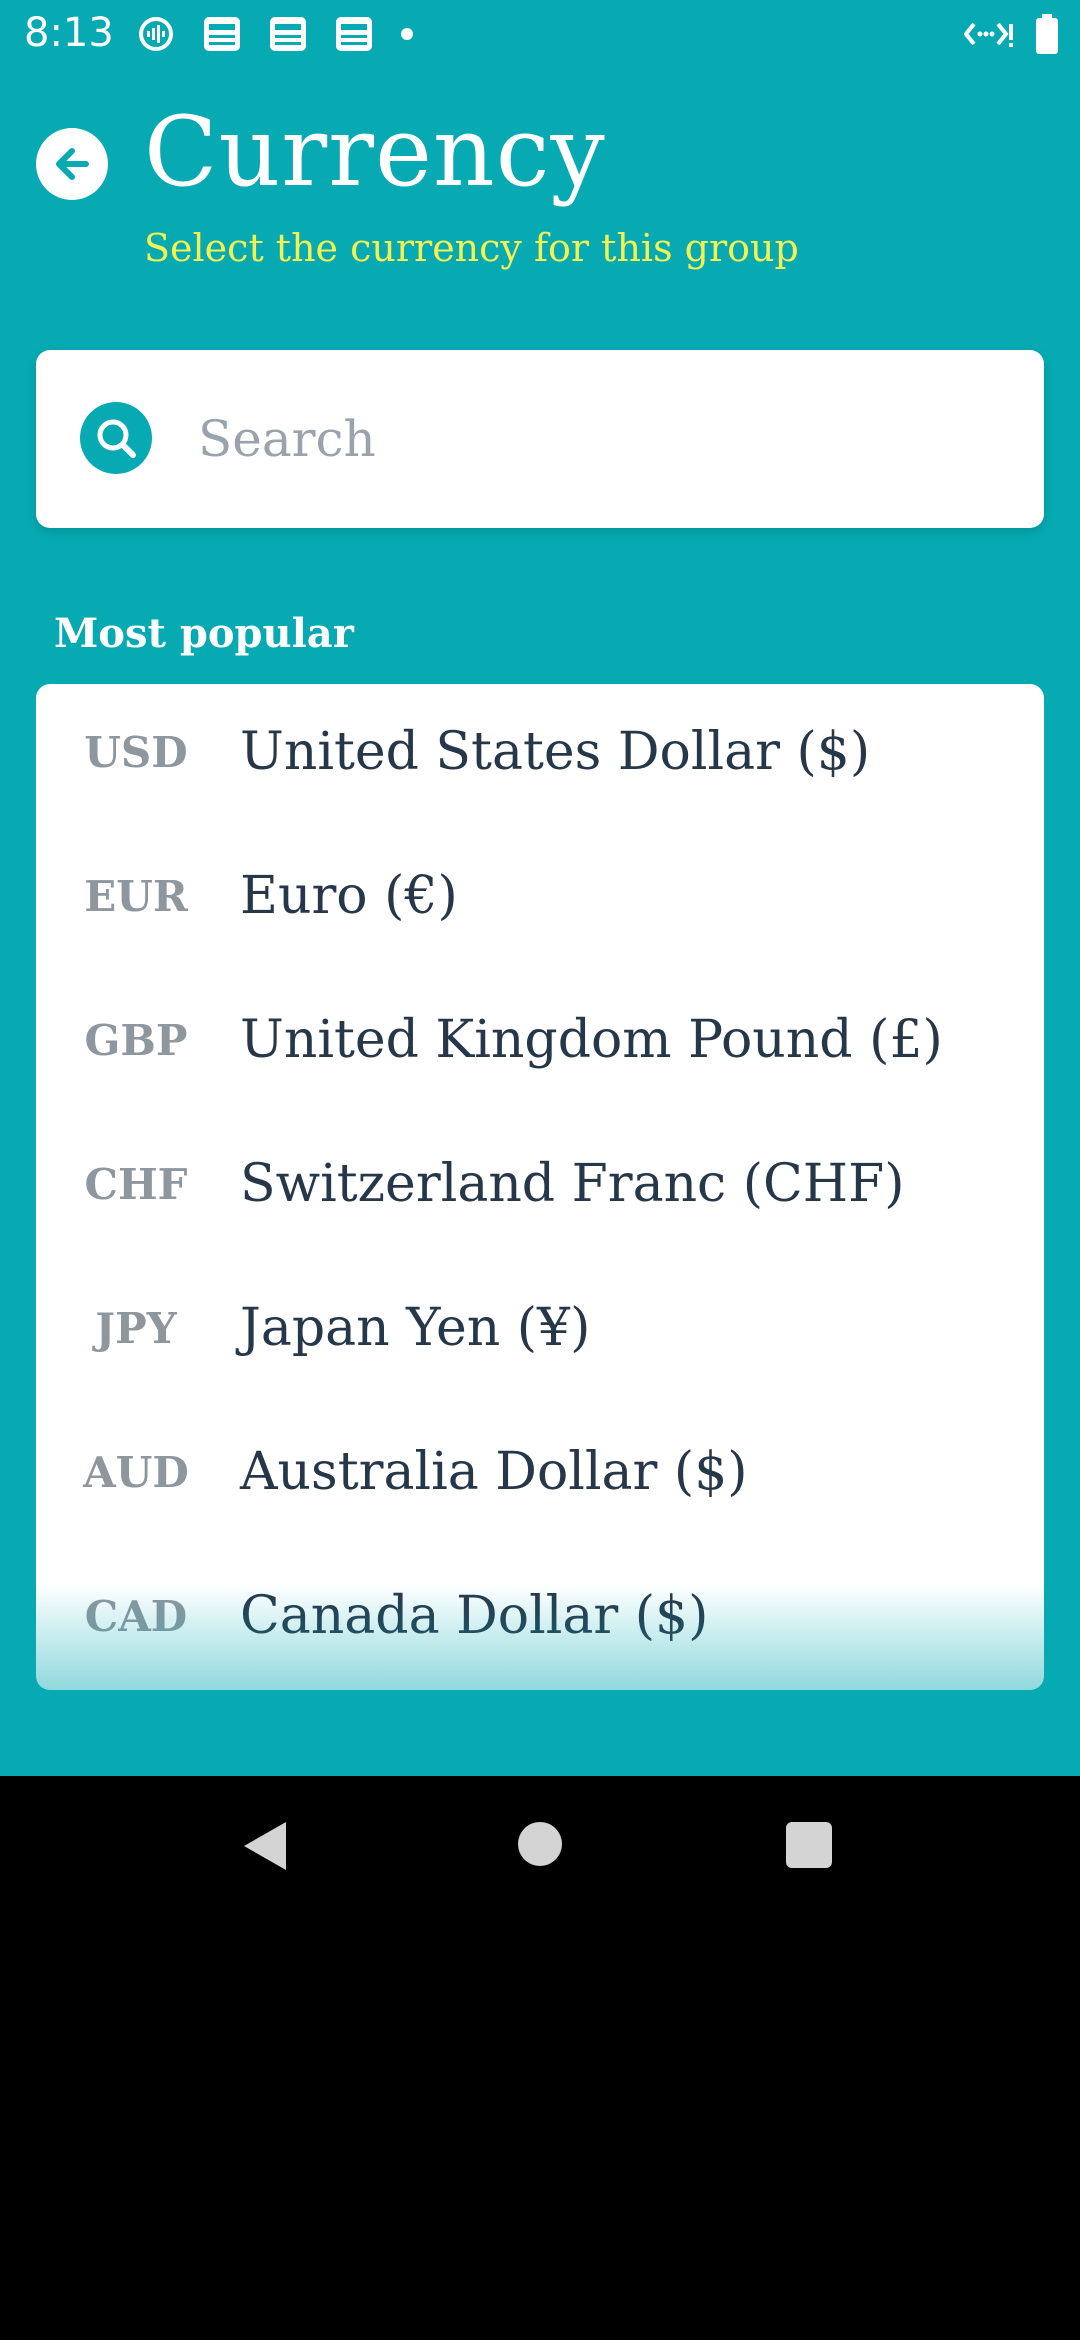 The width and height of the screenshot is (1080, 2340). I want to click on podcast-icon, so click(156, 34).